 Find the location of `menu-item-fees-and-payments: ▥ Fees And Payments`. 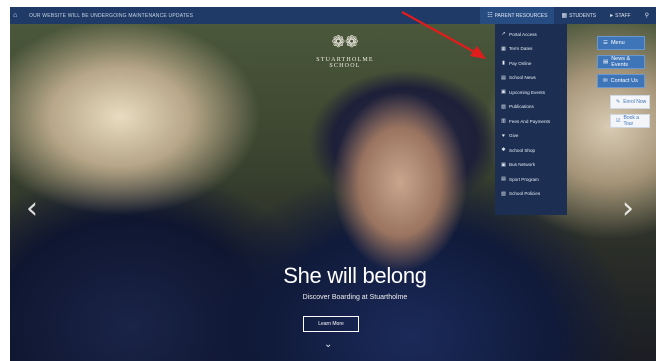

menu-item-fees-and-payments: ▥ Fees And Payments is located at coordinates (531, 121).